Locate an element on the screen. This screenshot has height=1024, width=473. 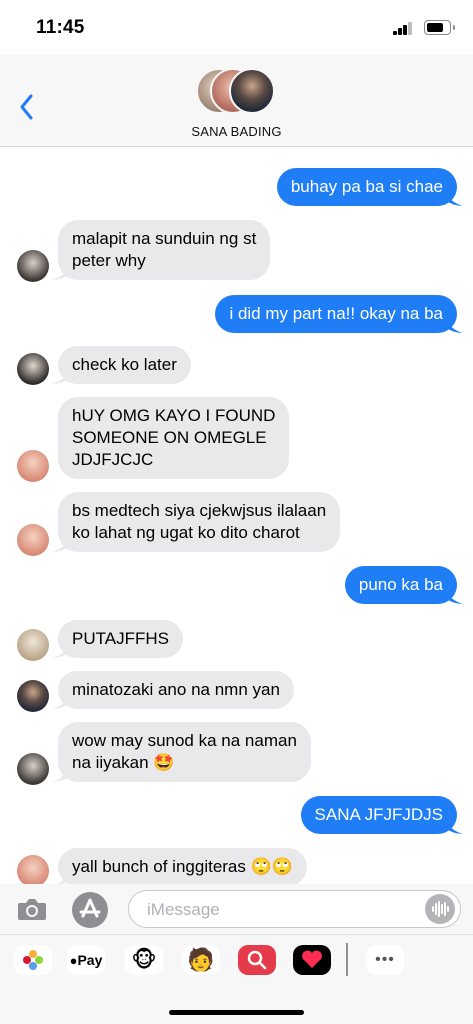
message-input: iMessage is located at coordinates (294, 909).